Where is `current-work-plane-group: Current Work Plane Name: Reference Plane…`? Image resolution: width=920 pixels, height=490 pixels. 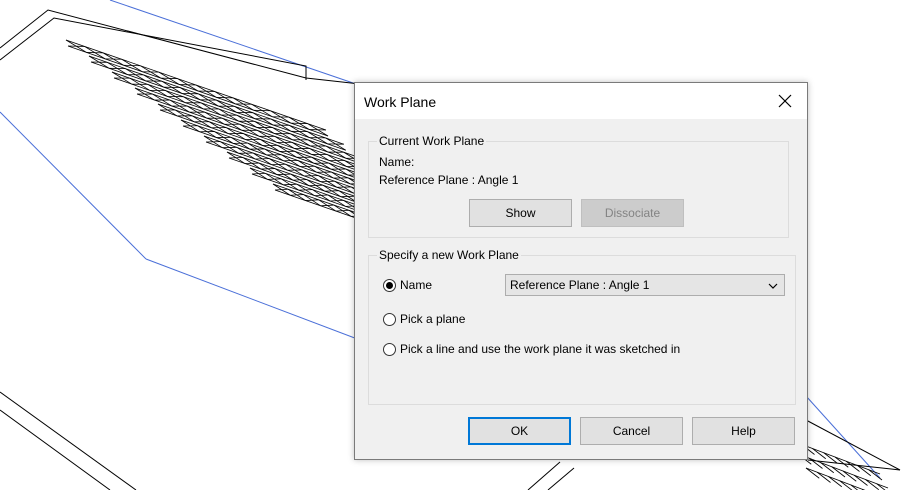
current-work-plane-group: Current Work Plane Name: Reference Plane… is located at coordinates (578, 186).